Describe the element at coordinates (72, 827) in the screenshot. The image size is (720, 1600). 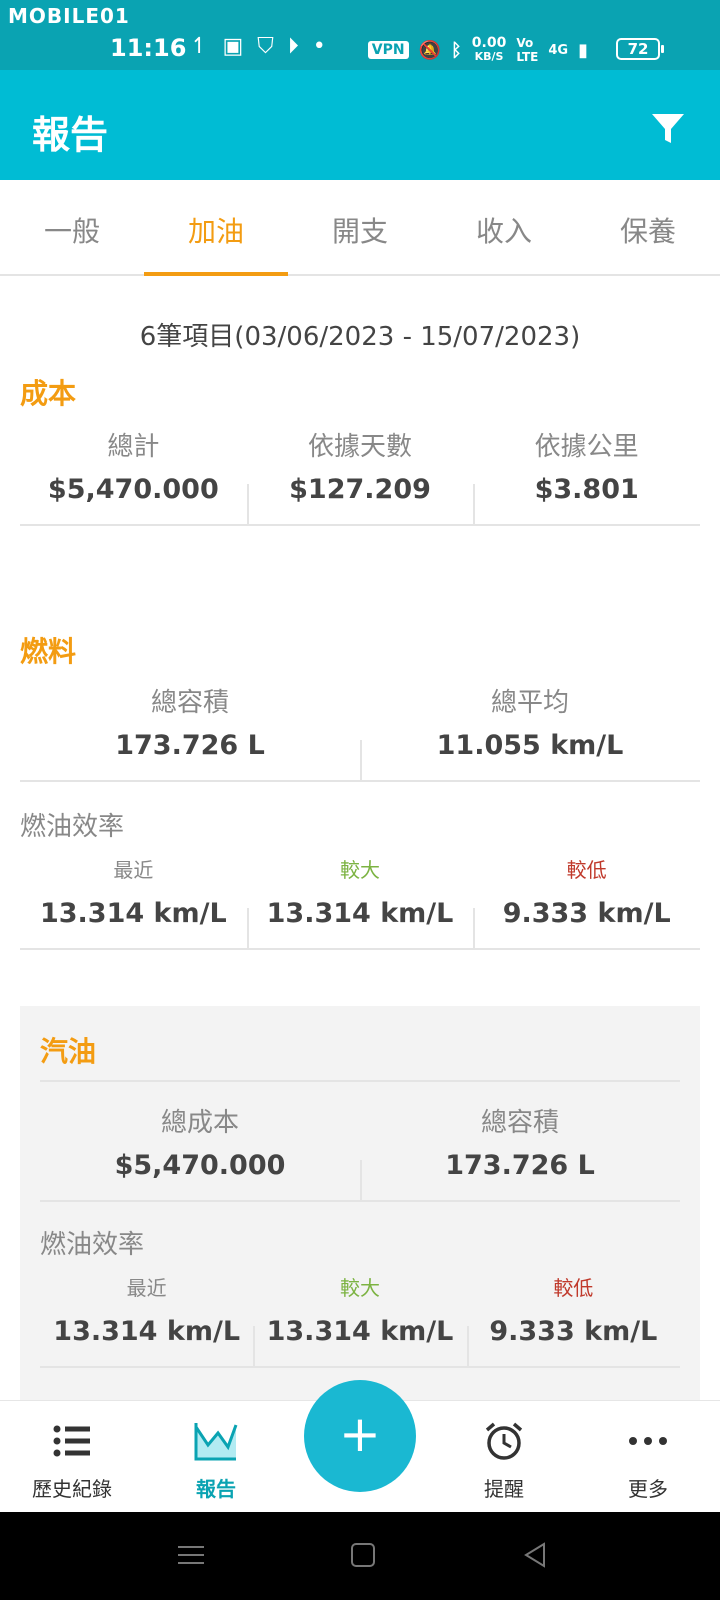
I see `fuel-efficiency-title: 燃油效率` at that location.